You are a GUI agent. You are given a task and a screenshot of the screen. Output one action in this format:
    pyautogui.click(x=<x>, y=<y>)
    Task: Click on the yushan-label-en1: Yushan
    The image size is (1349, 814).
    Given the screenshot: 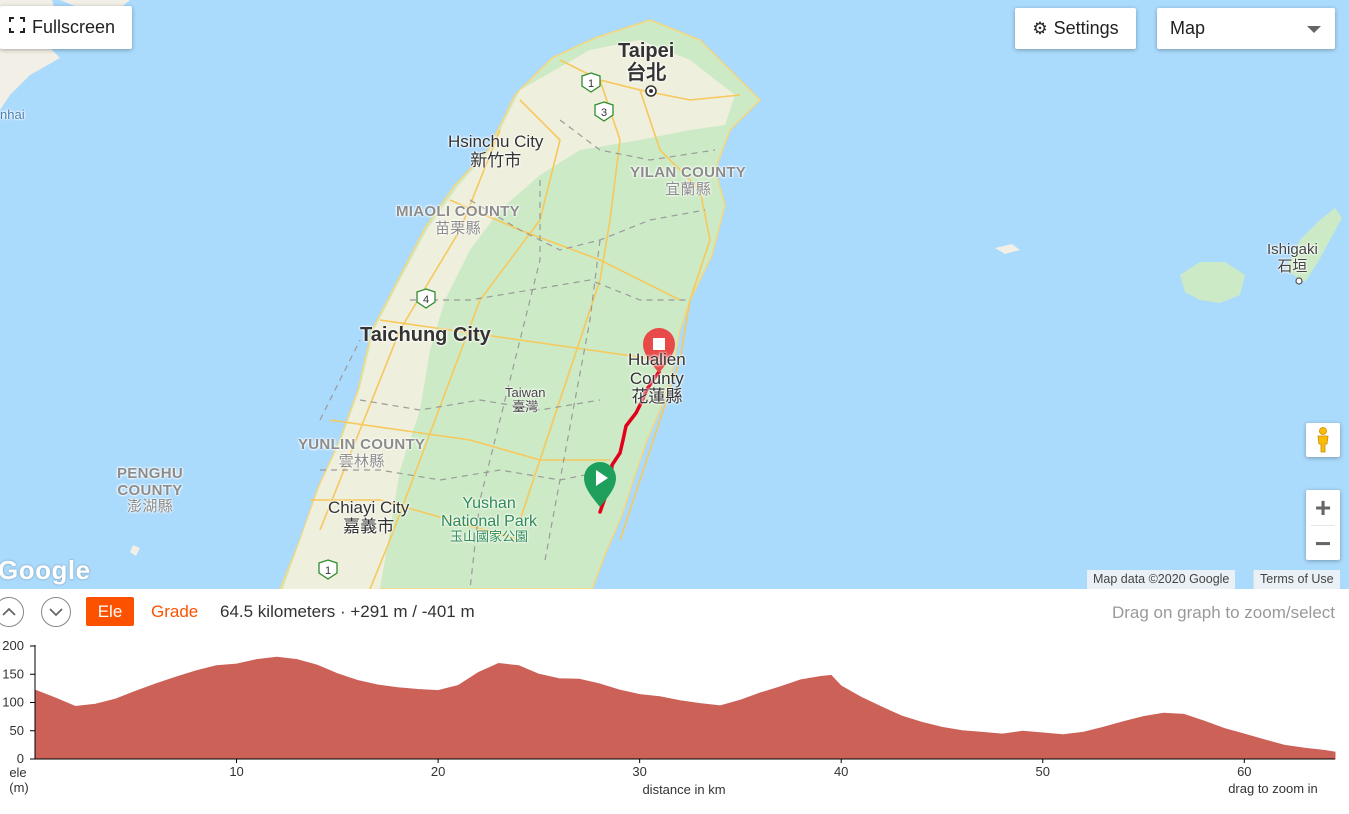 What is the action you would take?
    pyautogui.click(x=489, y=503)
    